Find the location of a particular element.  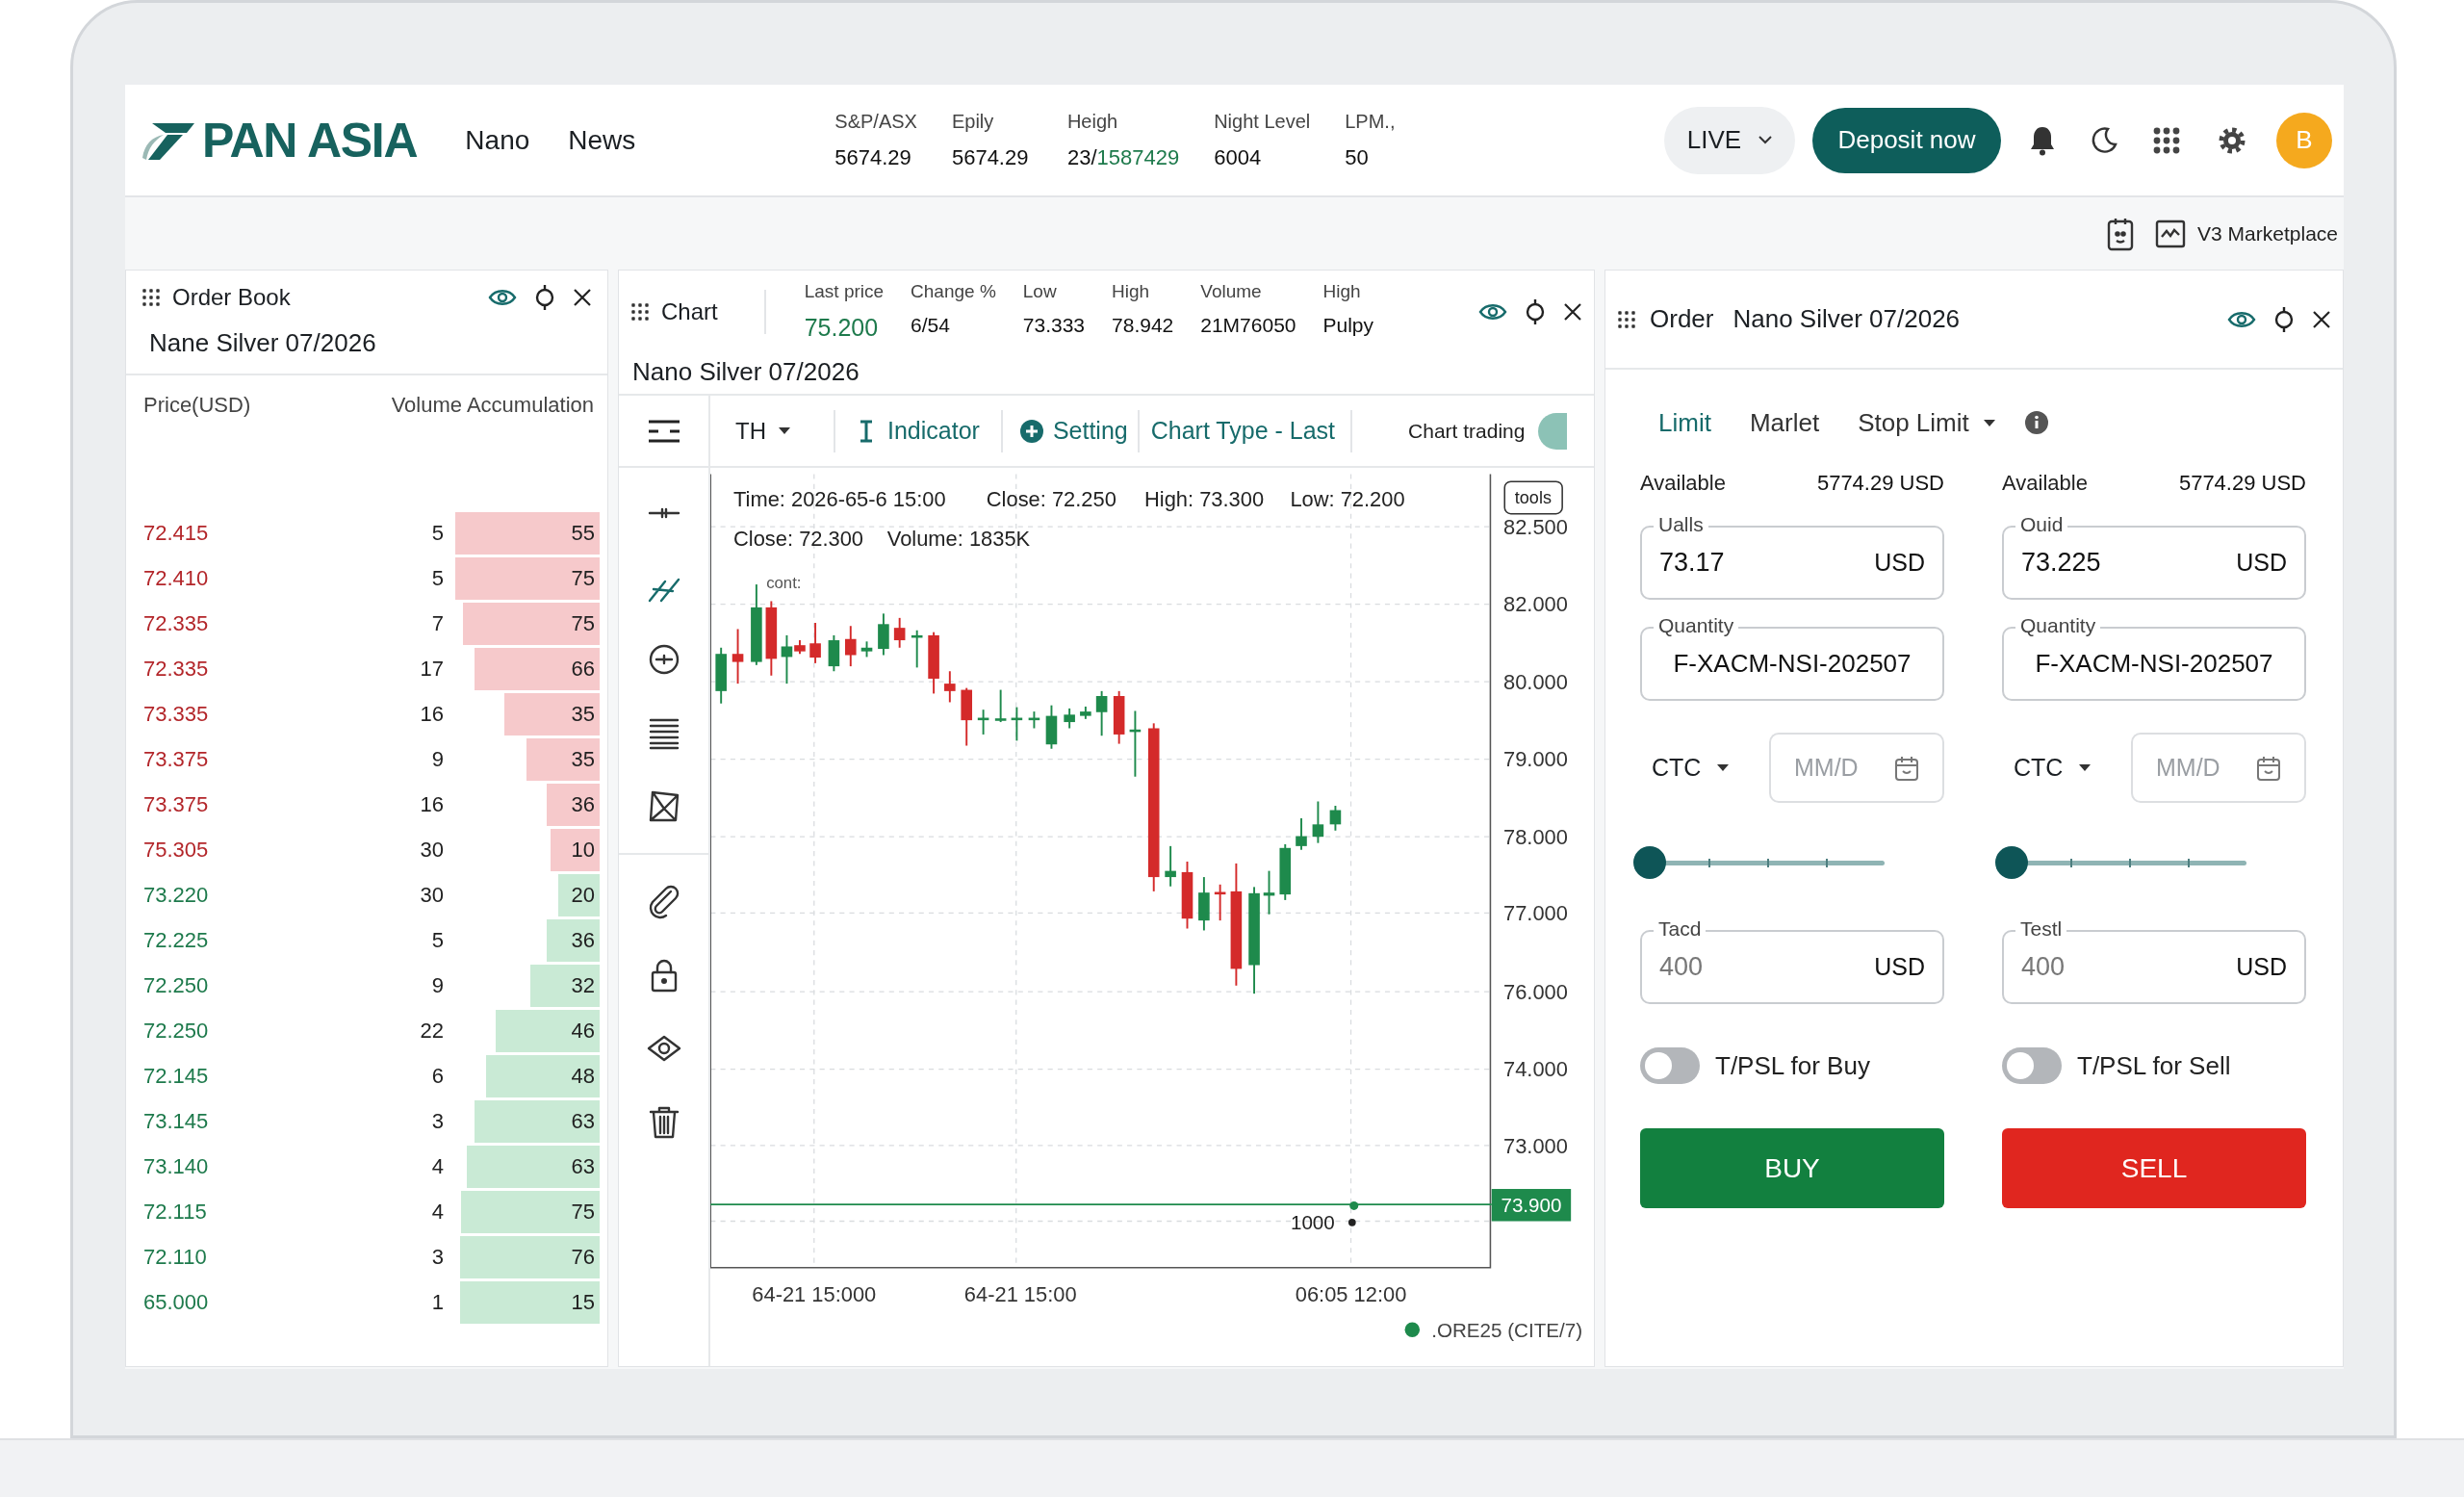

axis-label: 82.500 is located at coordinates (1535, 526).